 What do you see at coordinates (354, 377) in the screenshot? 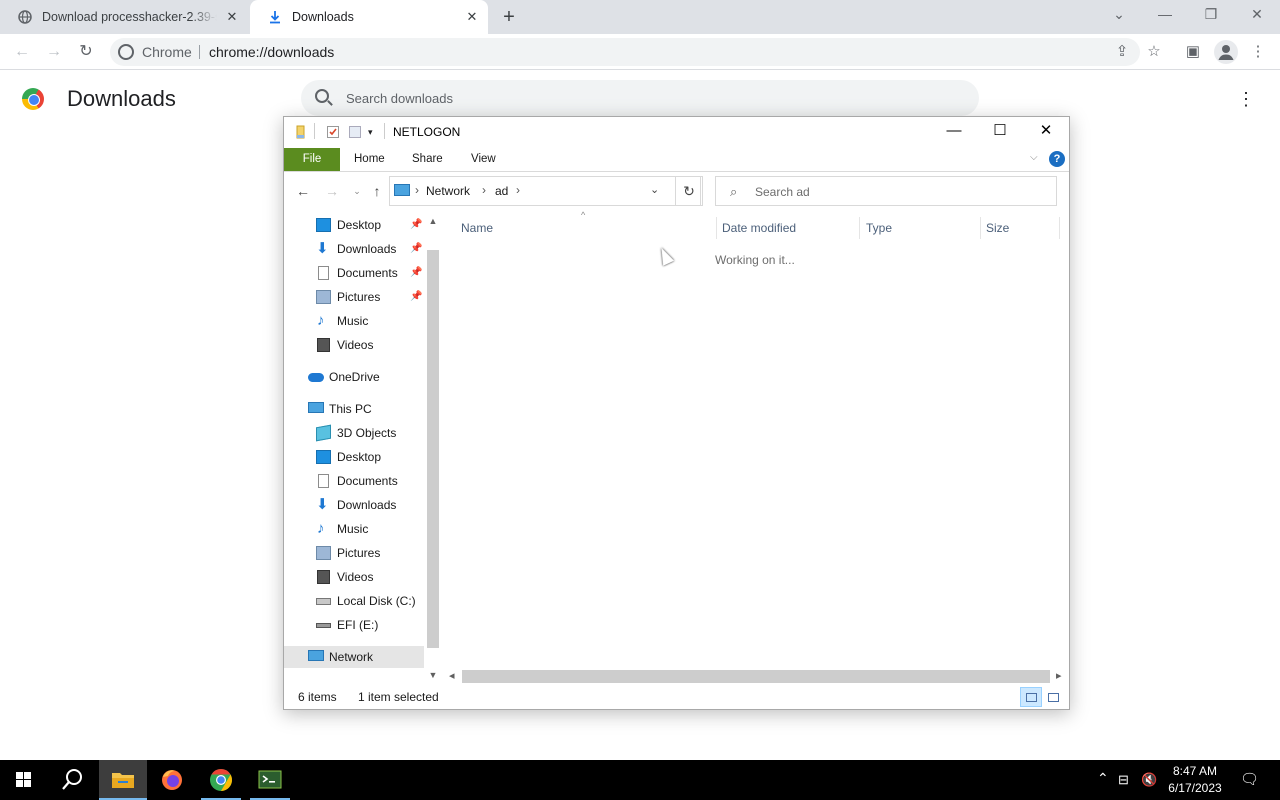
I see `nav-item-onedrive: OneDrive` at bounding box center [354, 377].